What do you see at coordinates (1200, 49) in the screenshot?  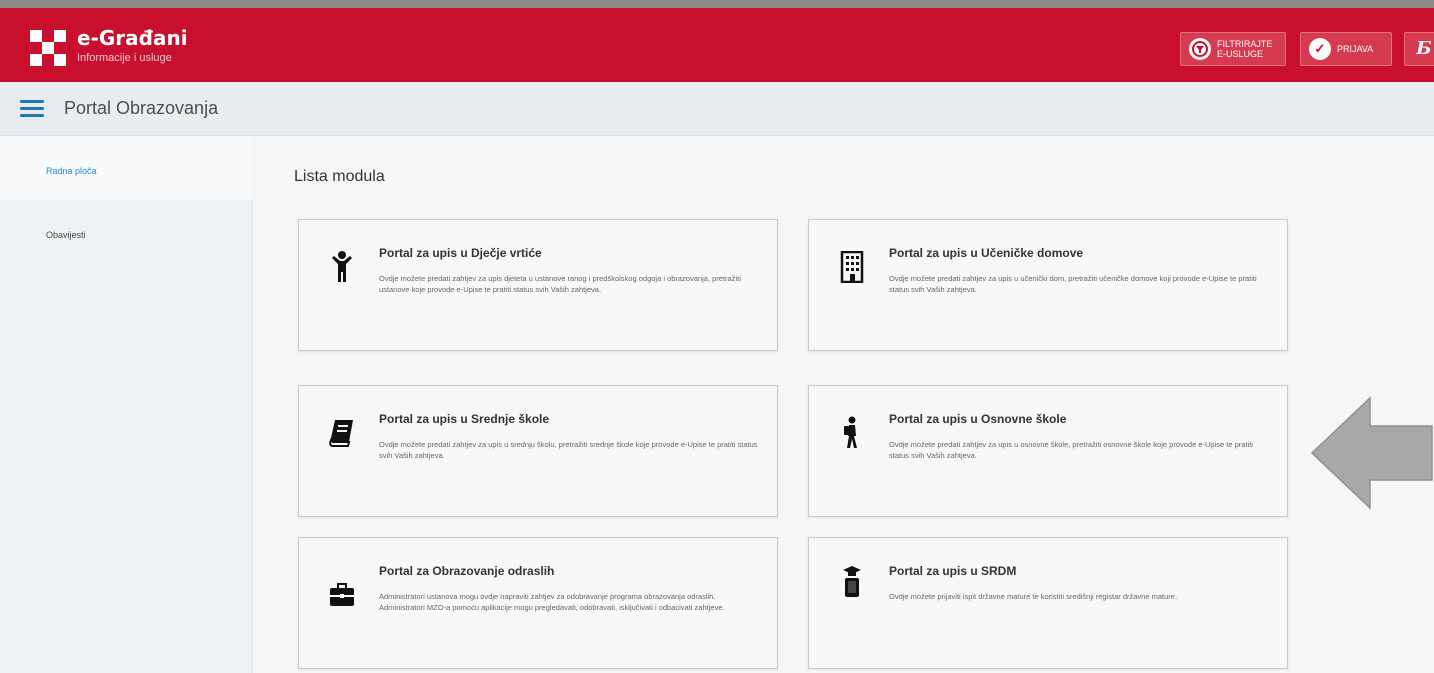 I see `filter-icon` at bounding box center [1200, 49].